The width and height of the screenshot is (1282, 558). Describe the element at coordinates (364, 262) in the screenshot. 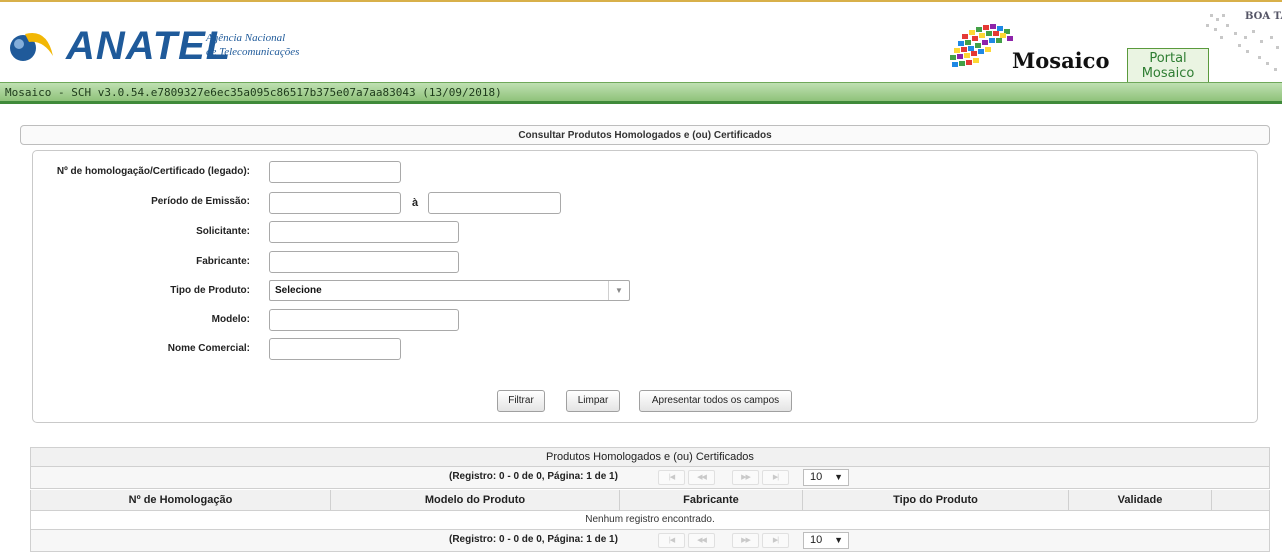

I see `fabricante-input` at that location.